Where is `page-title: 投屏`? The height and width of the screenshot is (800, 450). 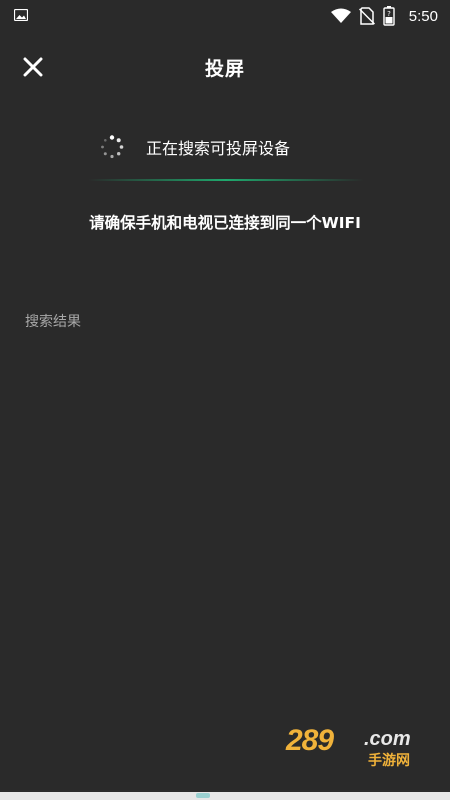
page-title: 投屏 is located at coordinates (224, 69).